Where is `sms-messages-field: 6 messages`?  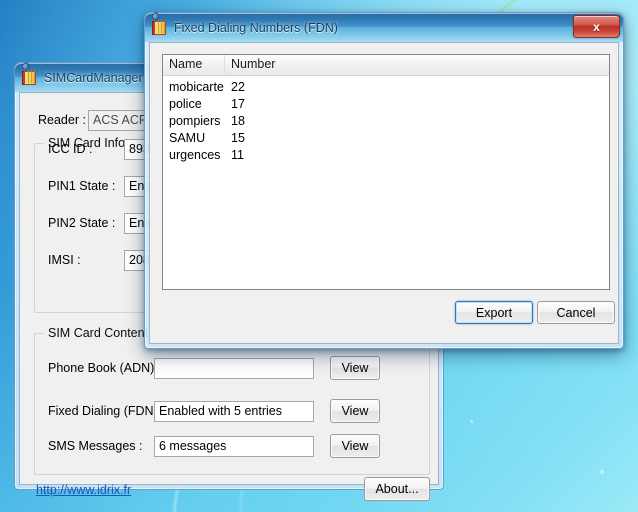
sms-messages-field: 6 messages is located at coordinates (234, 446).